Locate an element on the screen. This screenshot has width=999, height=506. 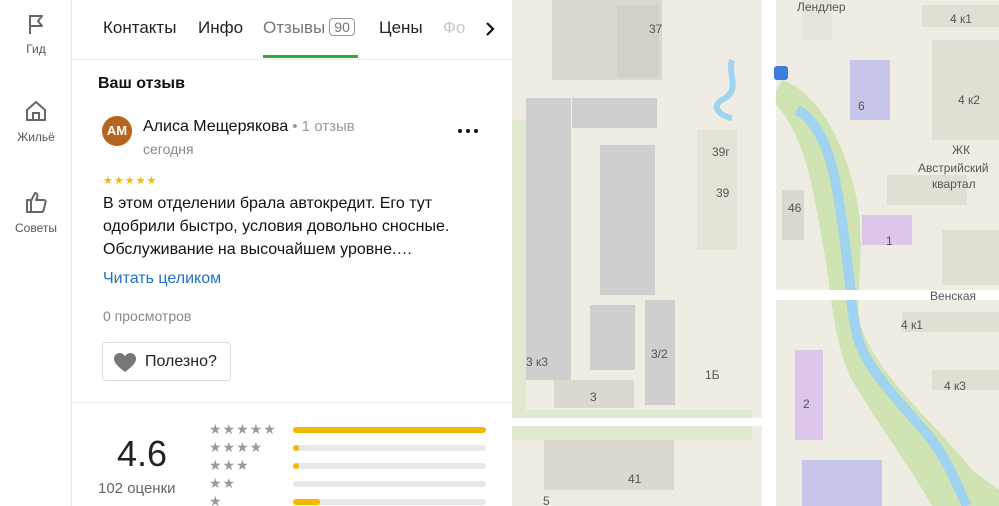
distribution-stars: ★★ is located at coordinates (223, 483).